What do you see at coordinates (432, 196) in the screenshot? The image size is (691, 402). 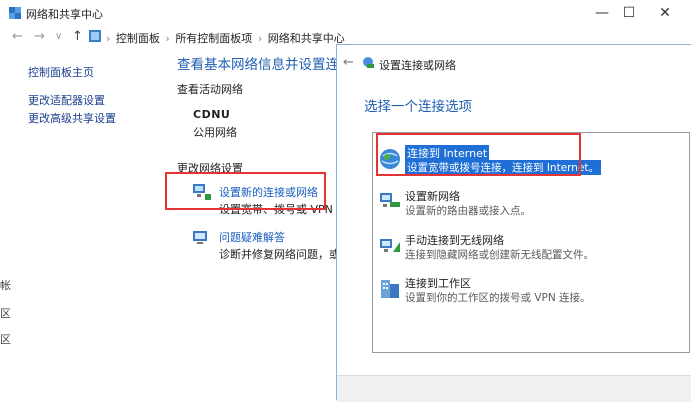 I see `option-name: 设置新网络` at bounding box center [432, 196].